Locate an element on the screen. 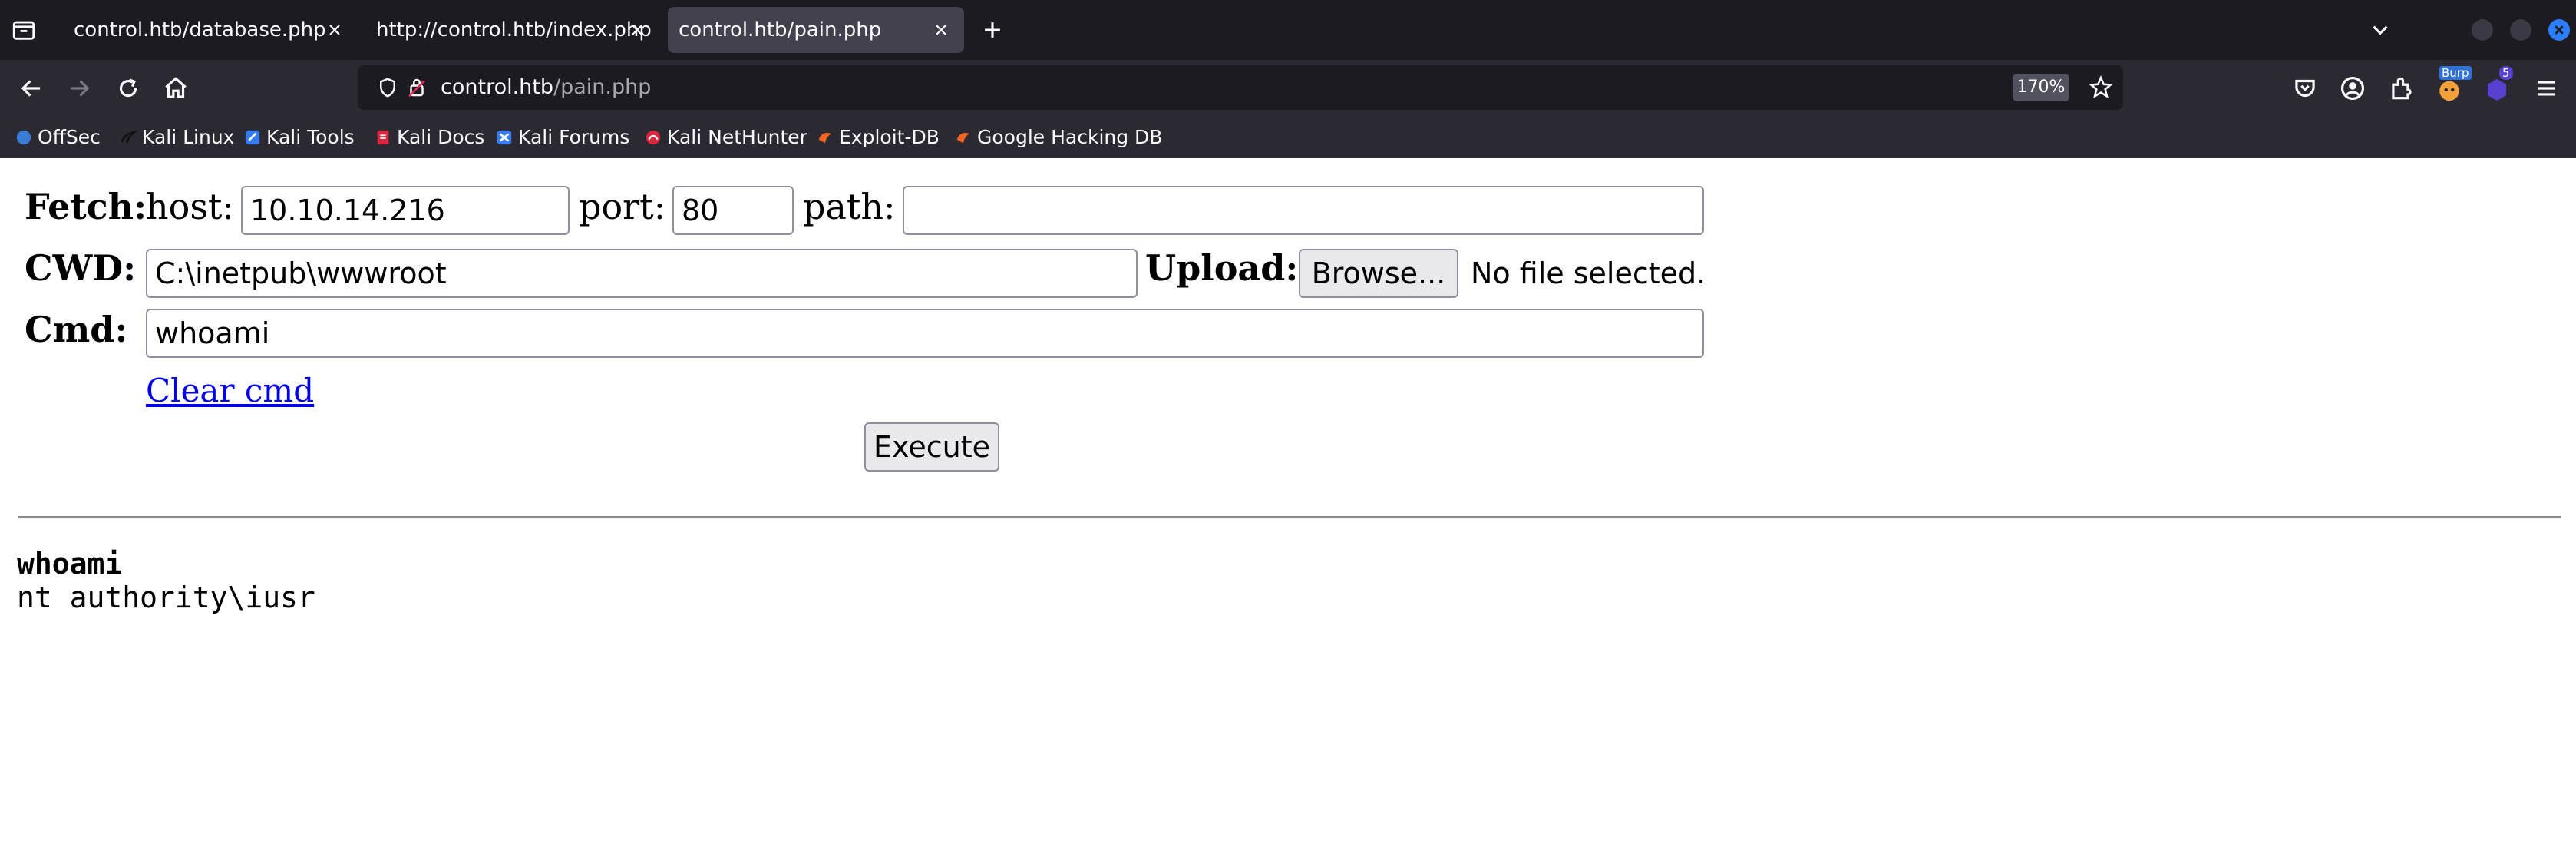  url-text: control.htb/pain.php is located at coordinates (546, 87).